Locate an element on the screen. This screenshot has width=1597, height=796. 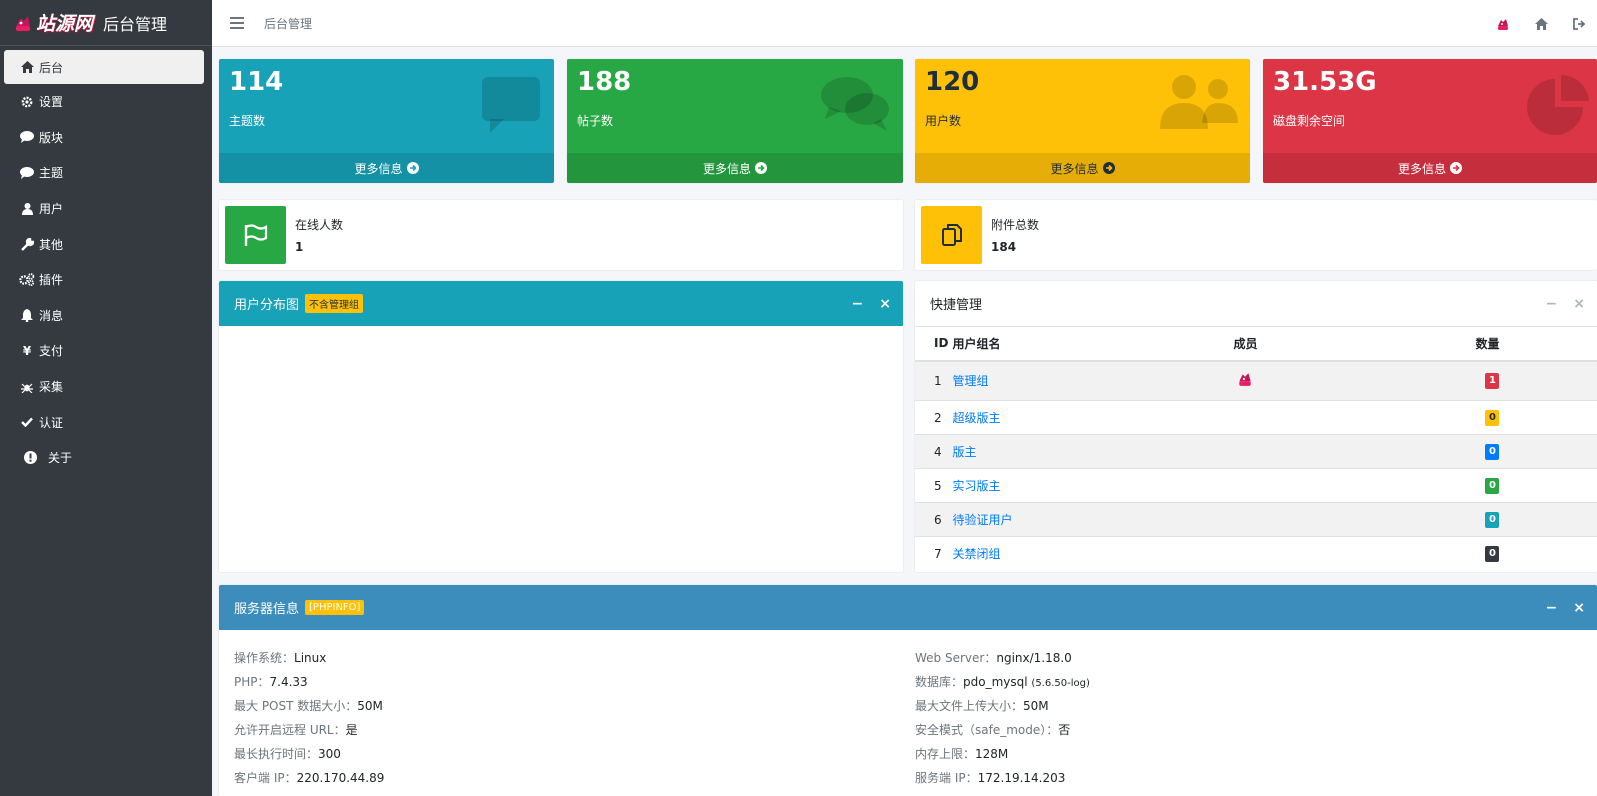
info-value: 1 is located at coordinates (299, 247).